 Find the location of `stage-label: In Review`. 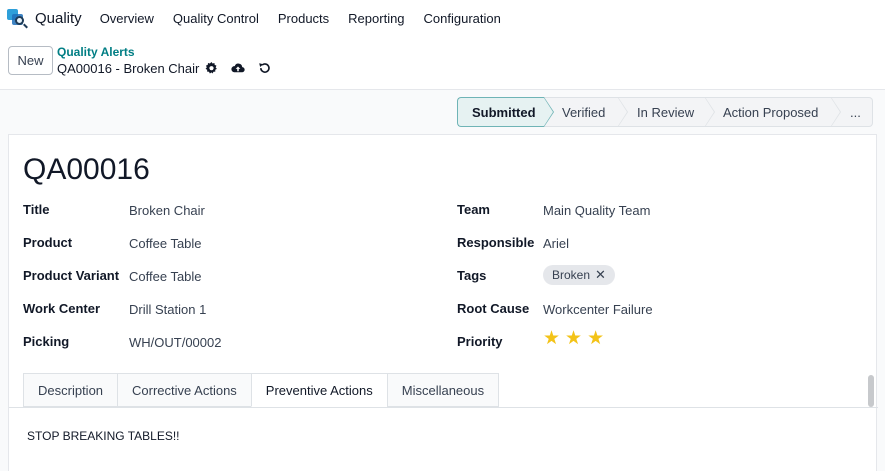

stage-label: In Review is located at coordinates (666, 112).